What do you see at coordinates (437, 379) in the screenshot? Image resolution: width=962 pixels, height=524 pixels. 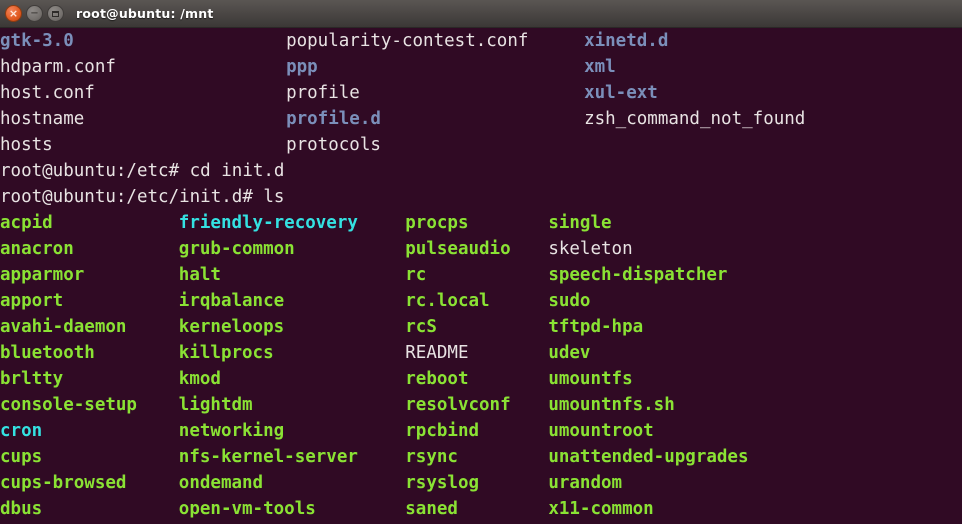 I see `listing-entry-exec: reboot` at bounding box center [437, 379].